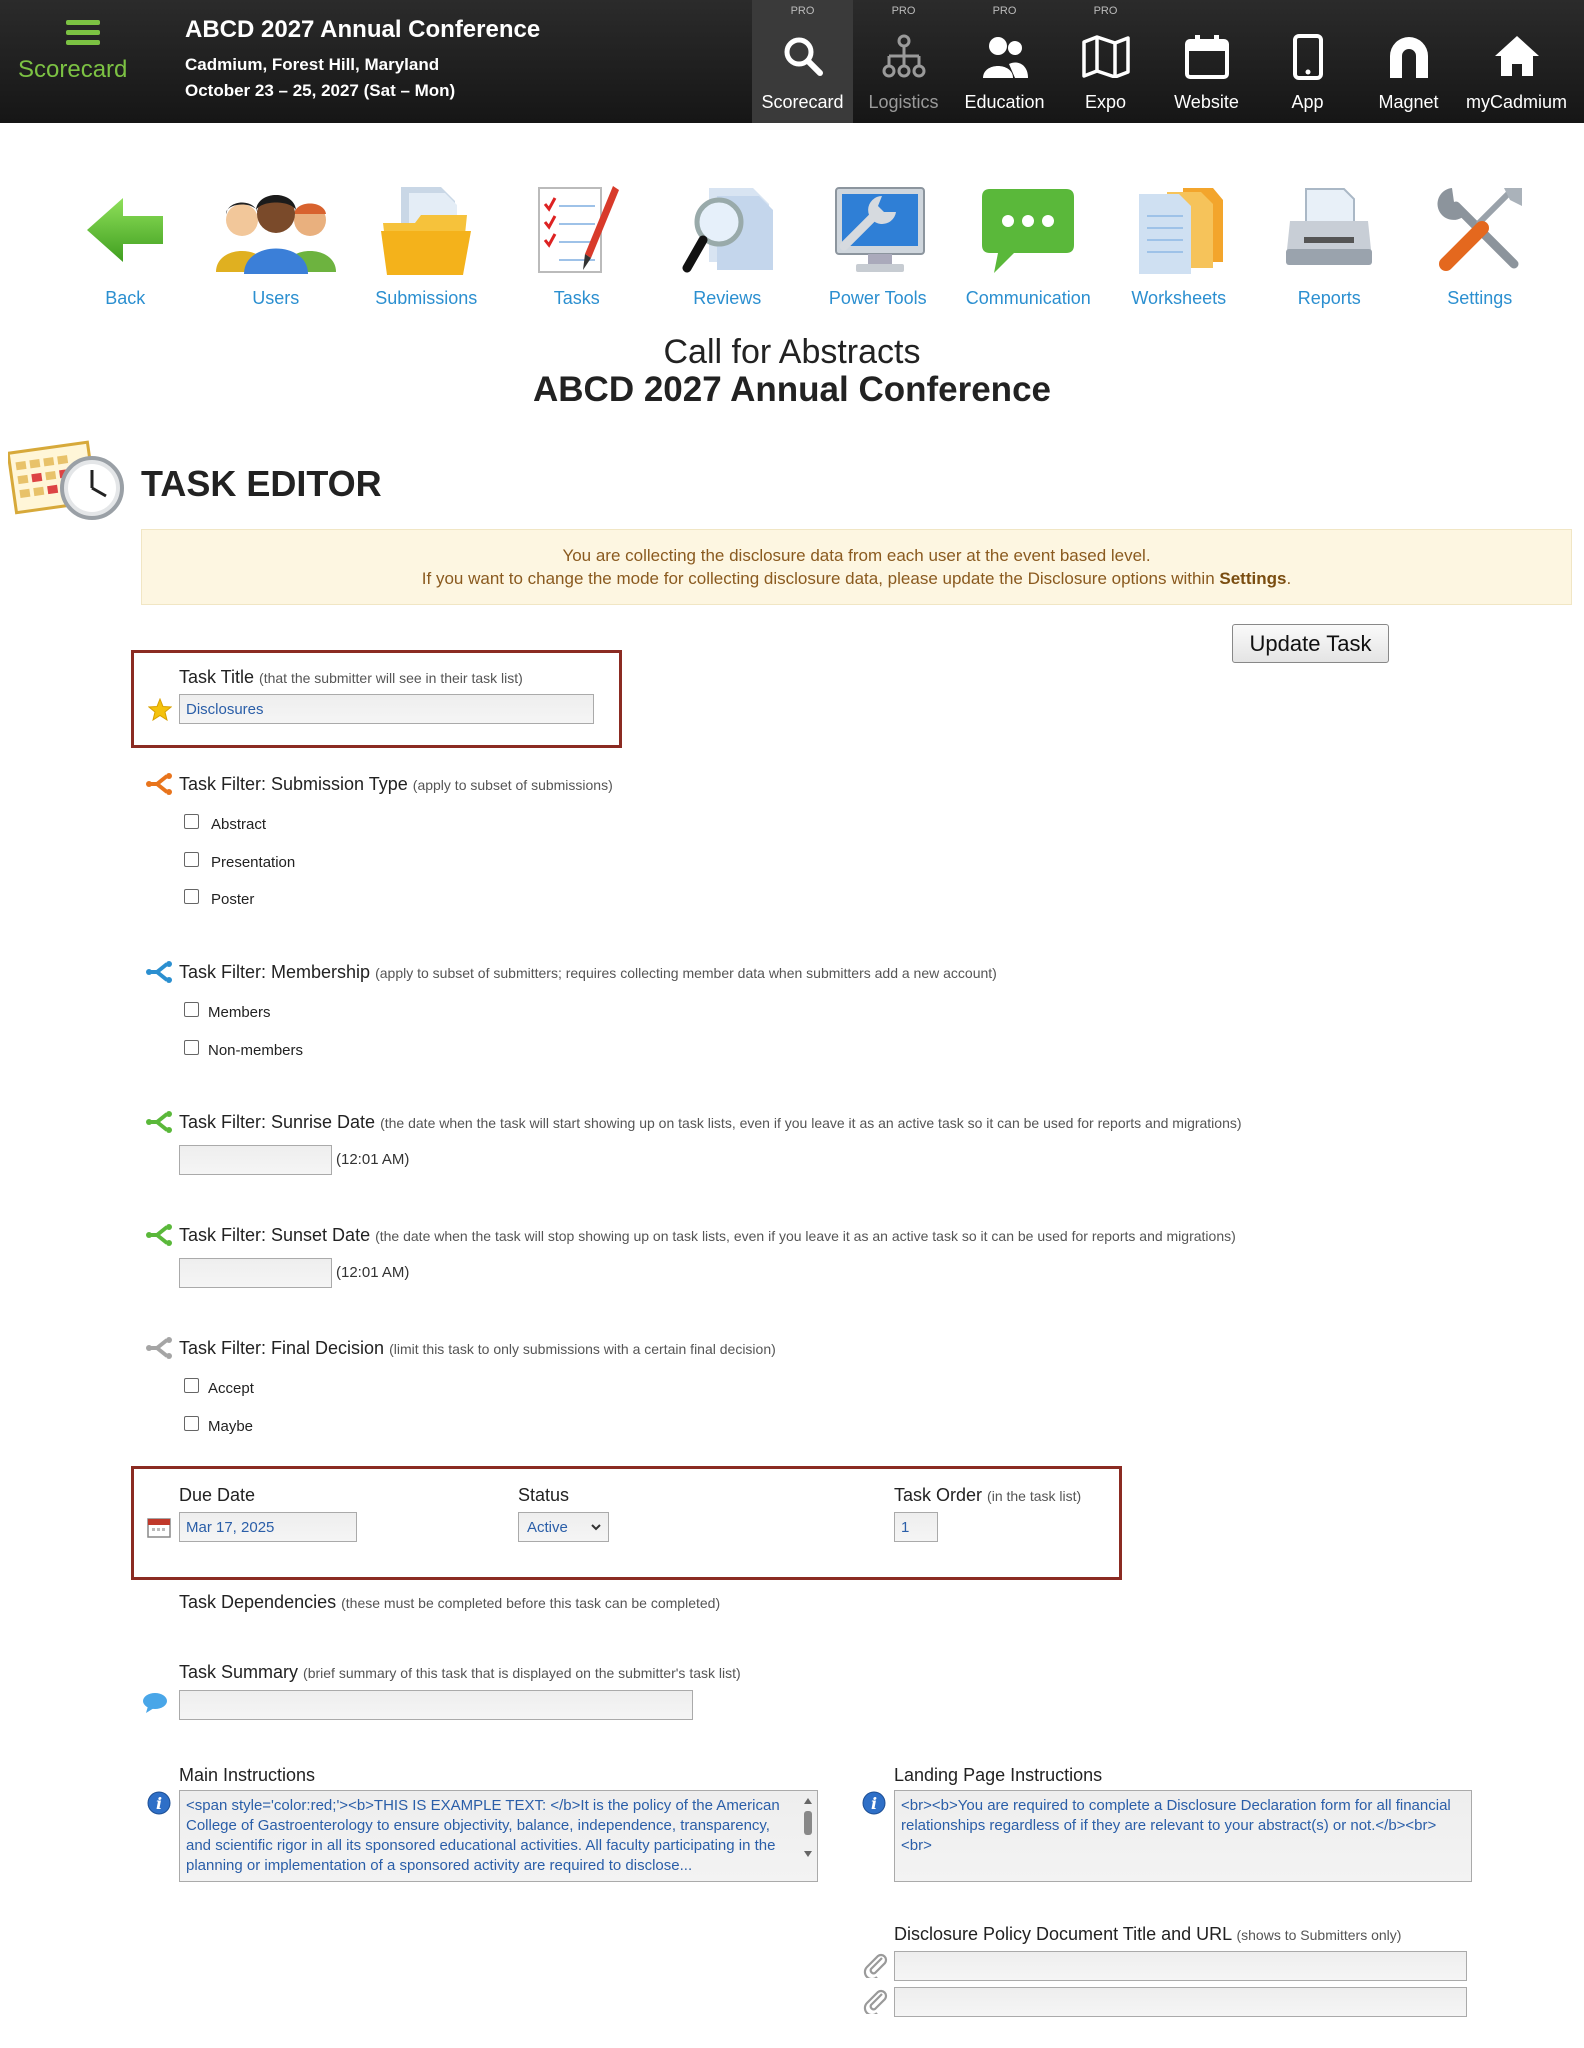 The width and height of the screenshot is (1584, 2048). Describe the element at coordinates (426, 230) in the screenshot. I see `folder-icon` at that location.